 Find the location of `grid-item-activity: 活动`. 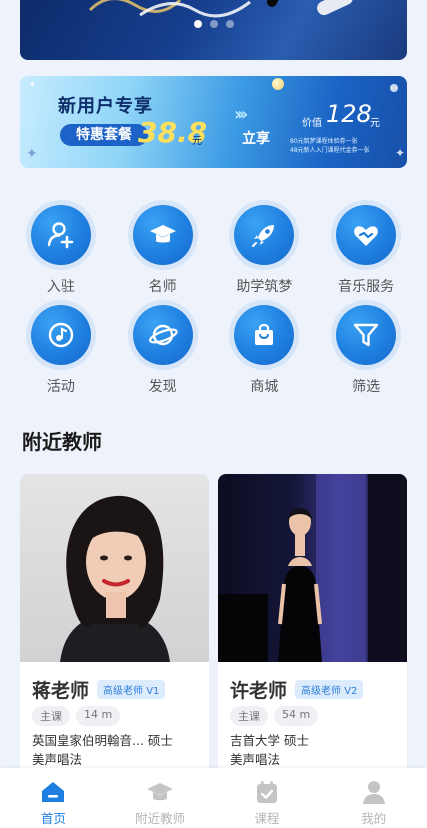

grid-item-activity: 活动 is located at coordinates (61, 350).